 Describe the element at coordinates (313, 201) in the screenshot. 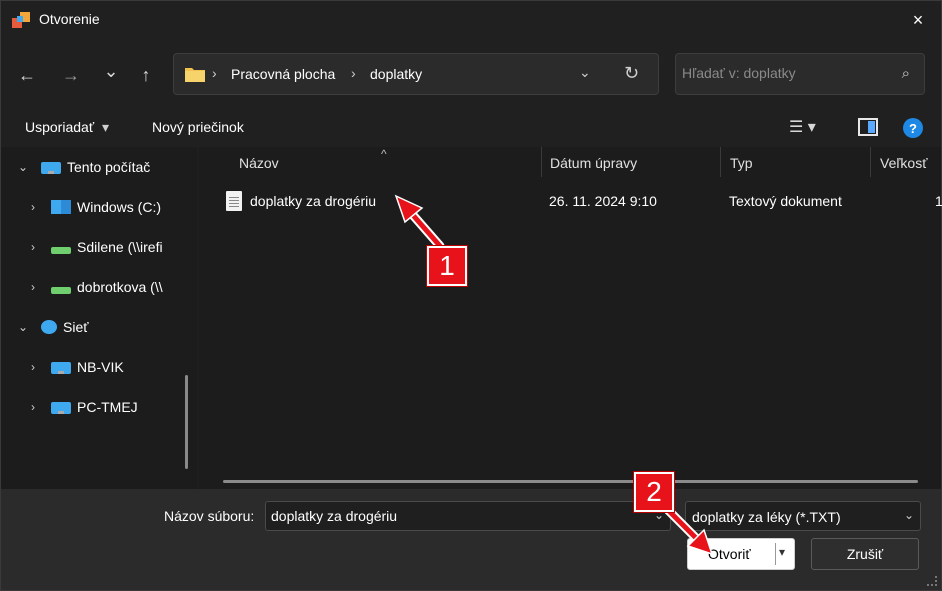

I see `file-name: doplatky za drogériu` at that location.